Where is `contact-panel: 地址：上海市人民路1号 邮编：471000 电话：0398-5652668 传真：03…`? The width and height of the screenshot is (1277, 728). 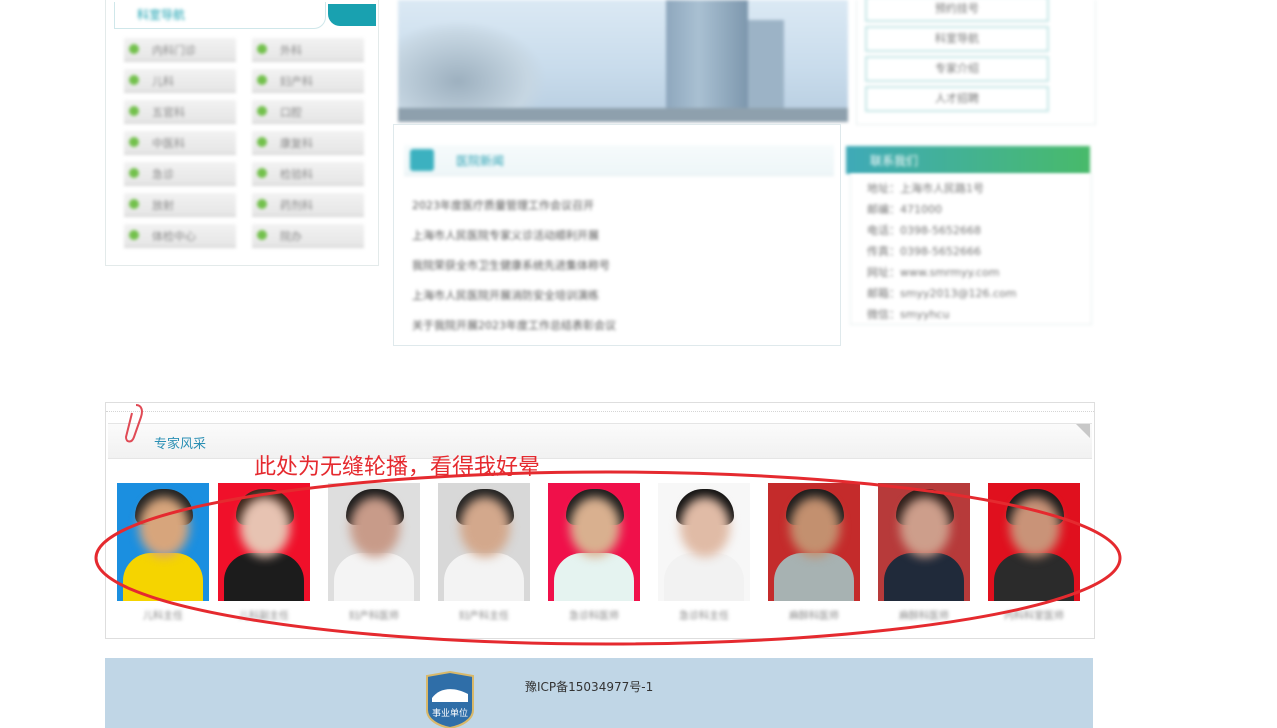
contact-panel: 地址：上海市人民路1号 邮编：471000 电话：0398-5652668 传真：03… is located at coordinates (971, 249).